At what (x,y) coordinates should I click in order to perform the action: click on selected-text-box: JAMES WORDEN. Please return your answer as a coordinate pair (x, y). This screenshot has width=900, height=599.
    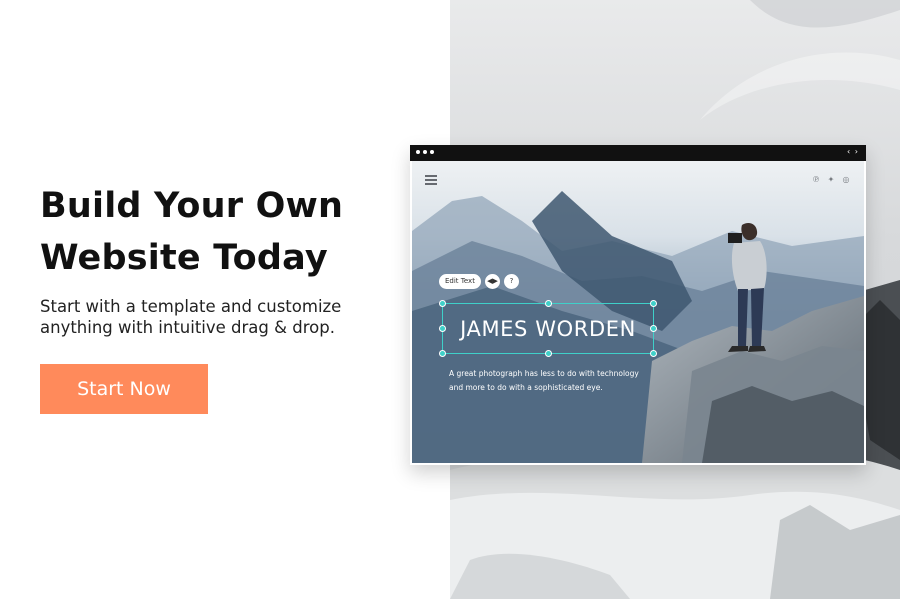
    Looking at the image, I should click on (548, 328).